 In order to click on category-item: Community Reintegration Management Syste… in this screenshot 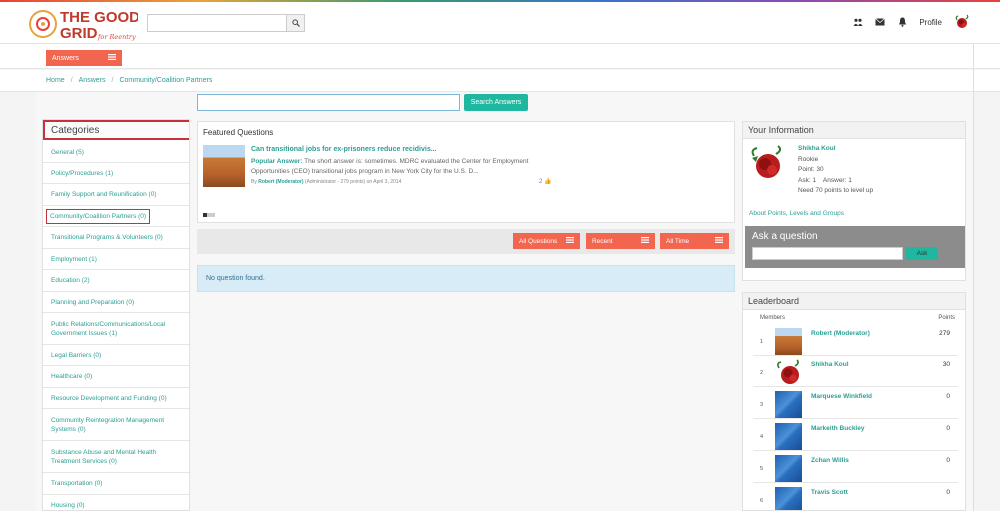, I will do `click(116, 425)`.